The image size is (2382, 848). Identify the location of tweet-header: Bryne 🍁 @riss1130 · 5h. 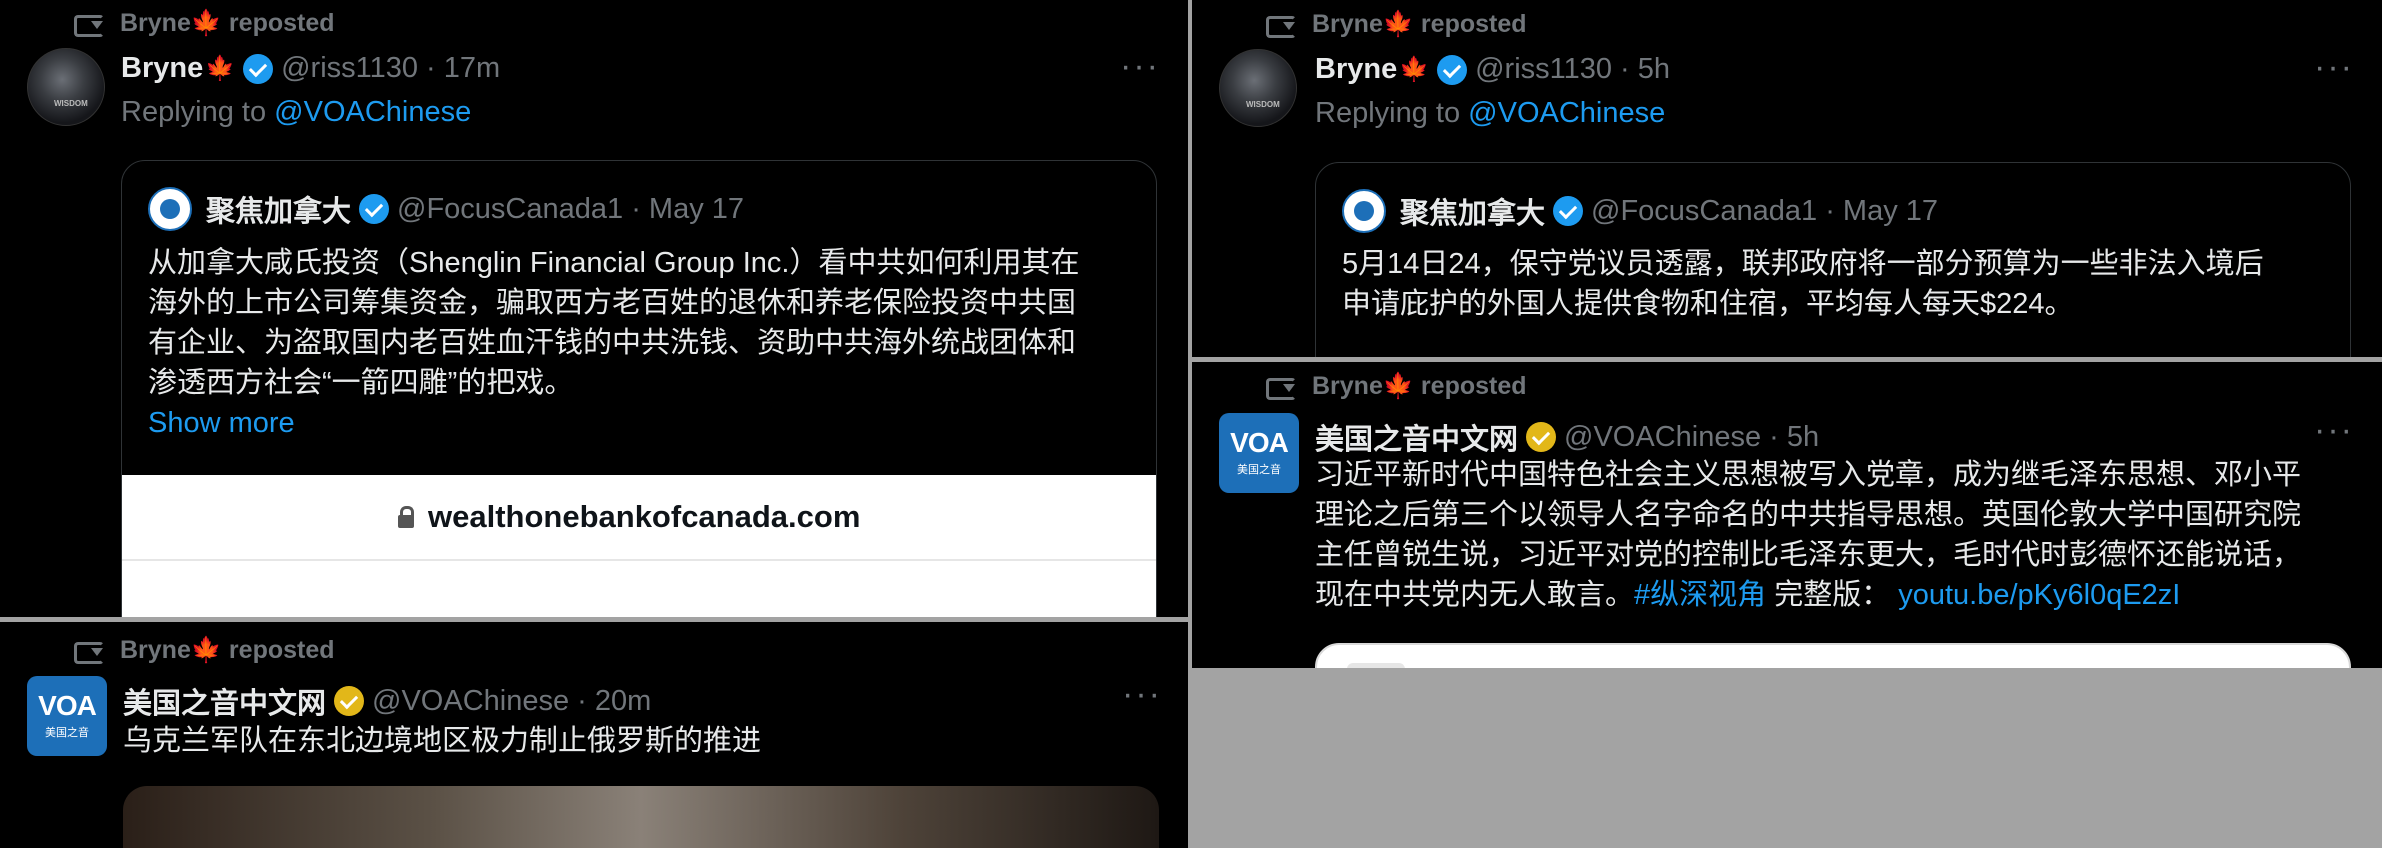
(1492, 69).